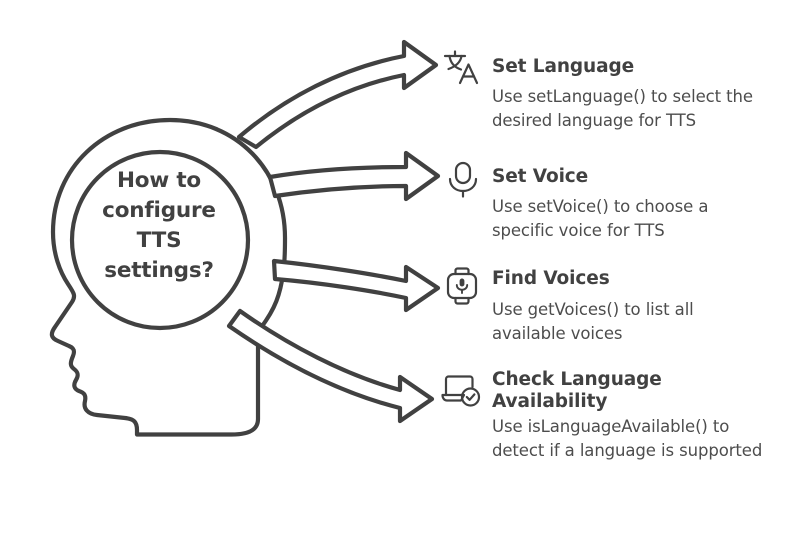  Describe the element at coordinates (462, 286) in the screenshot. I see `smartwatch-microphone-icon` at that location.